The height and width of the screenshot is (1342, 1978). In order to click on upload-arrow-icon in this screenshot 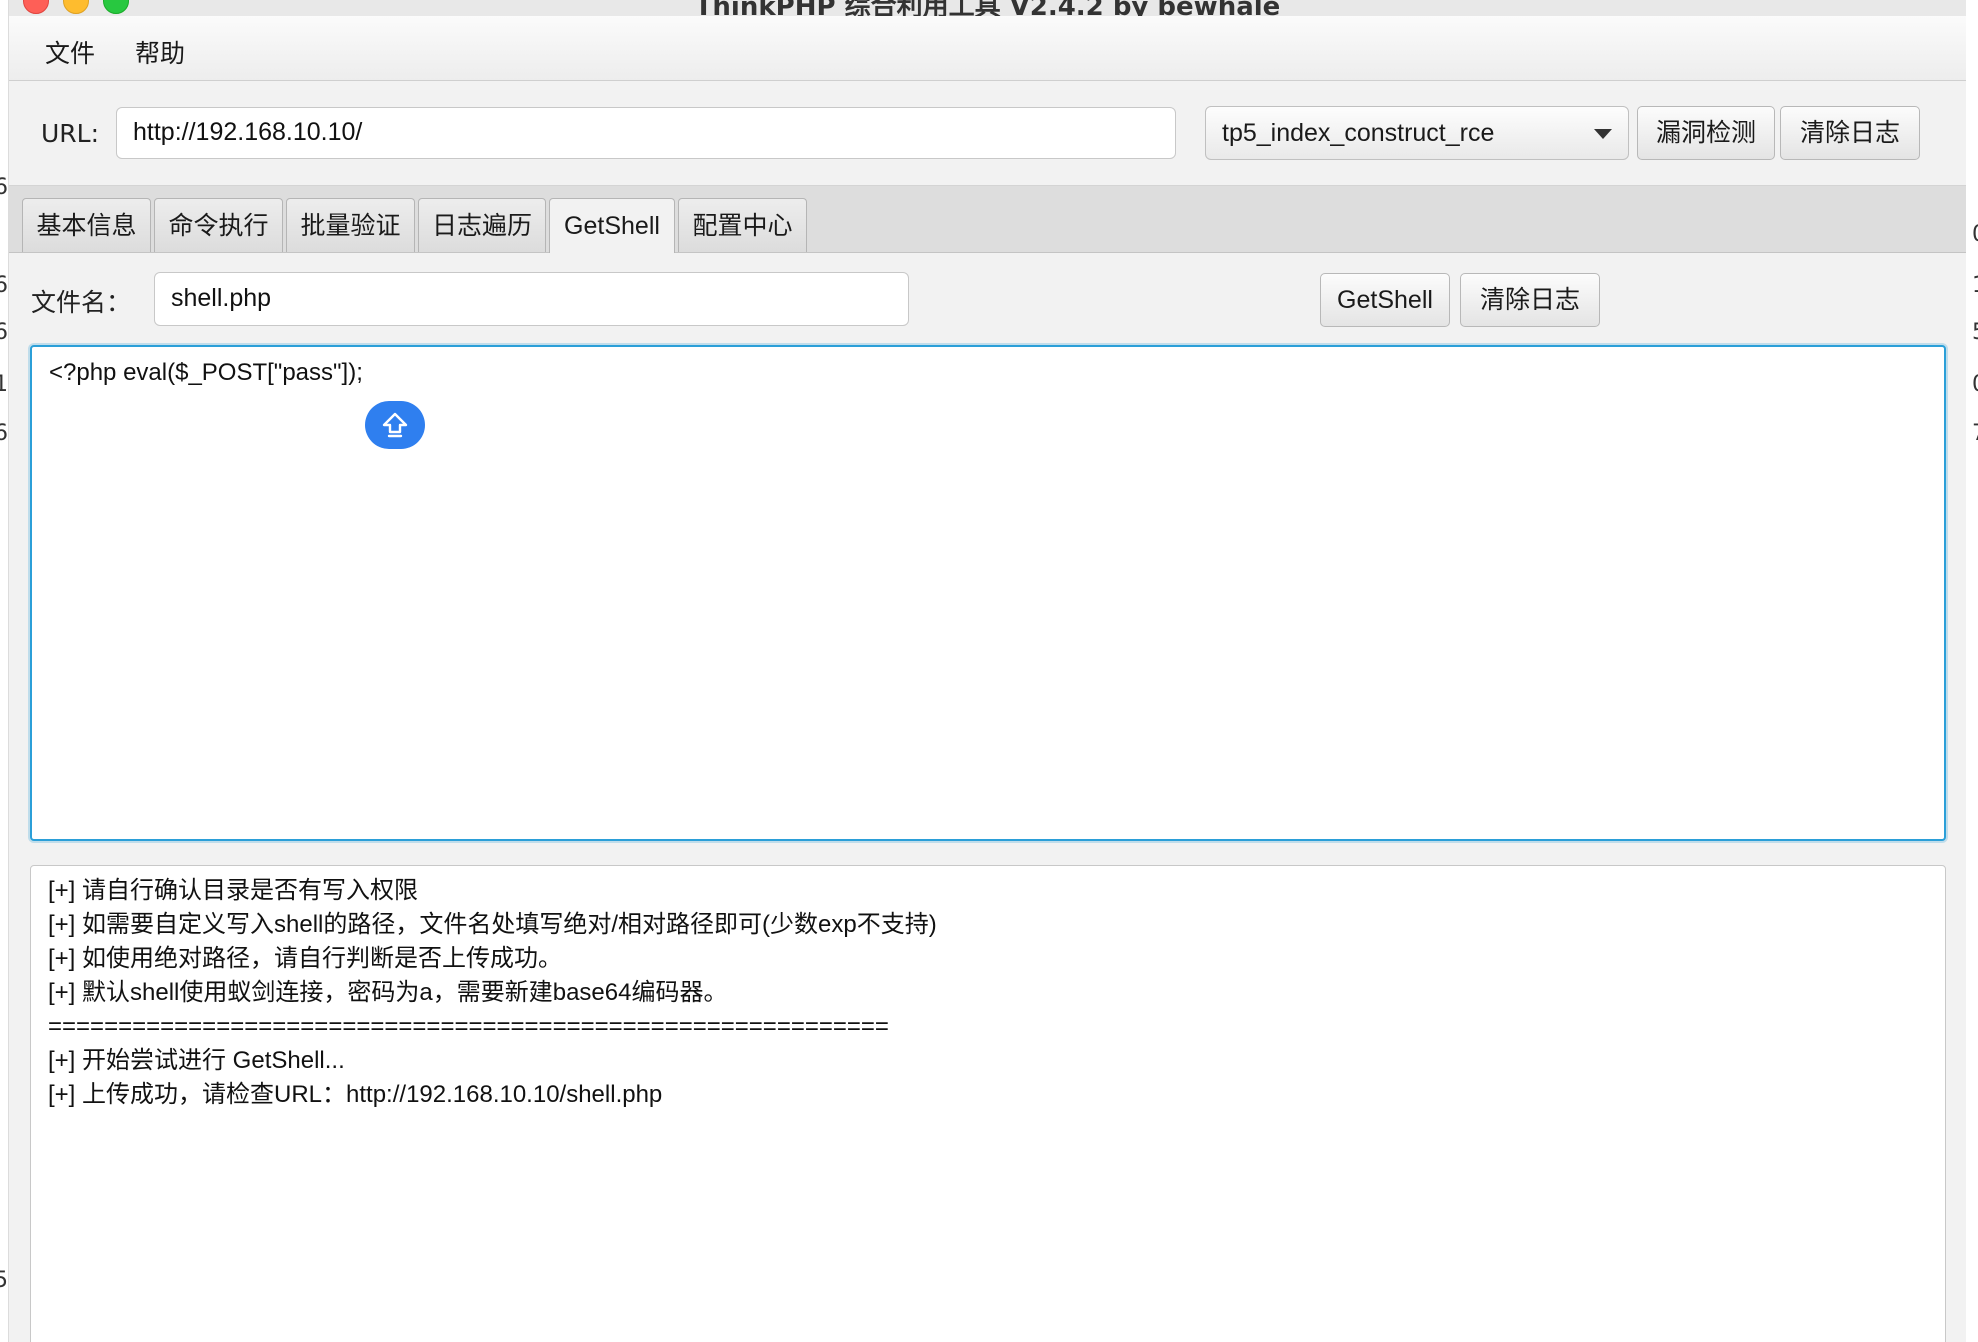, I will do `click(395, 425)`.